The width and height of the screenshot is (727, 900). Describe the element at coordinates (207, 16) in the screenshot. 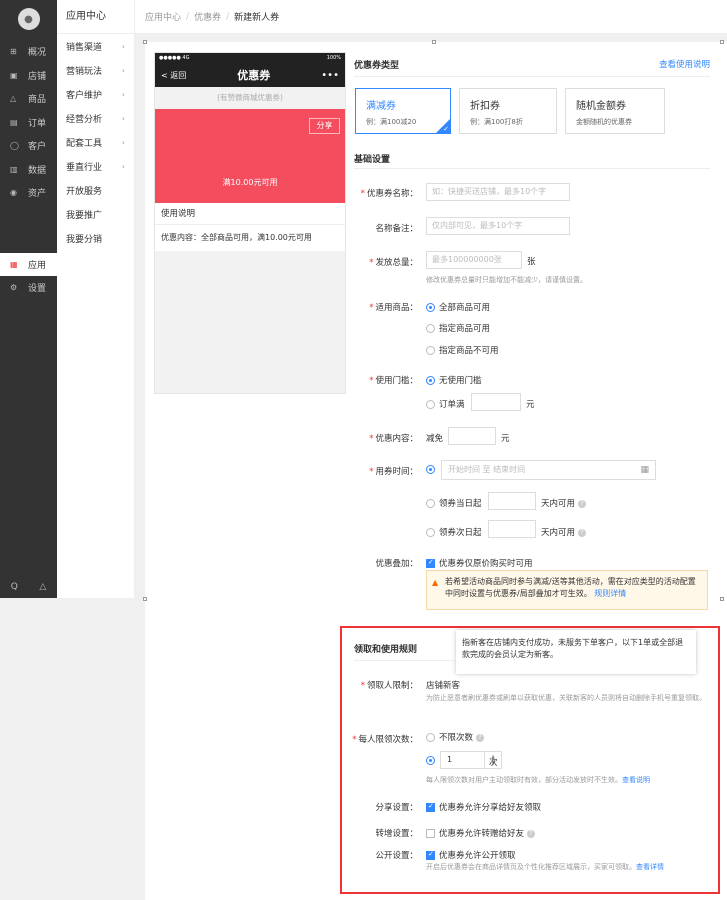

I see `breadcrumb-item: 优惠券` at that location.